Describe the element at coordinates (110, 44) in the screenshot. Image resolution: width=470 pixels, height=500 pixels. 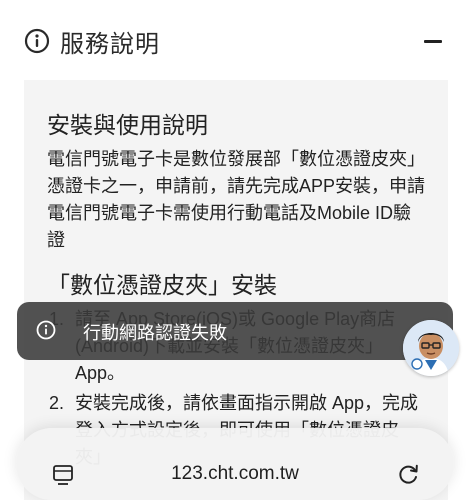
I see `section-title: 服務說明` at that location.